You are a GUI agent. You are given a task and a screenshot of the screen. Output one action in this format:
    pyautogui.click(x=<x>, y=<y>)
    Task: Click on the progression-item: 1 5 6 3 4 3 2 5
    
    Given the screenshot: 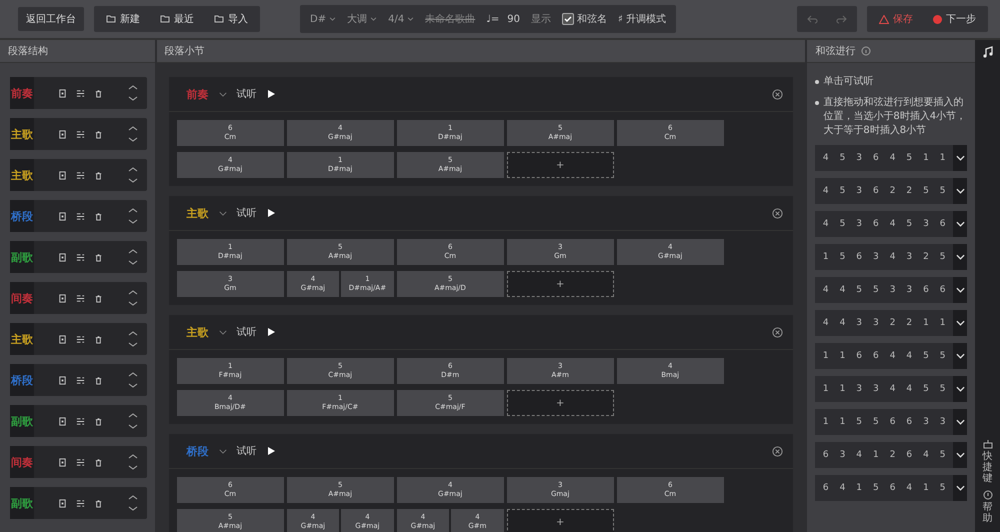 What is the action you would take?
    pyautogui.click(x=891, y=257)
    